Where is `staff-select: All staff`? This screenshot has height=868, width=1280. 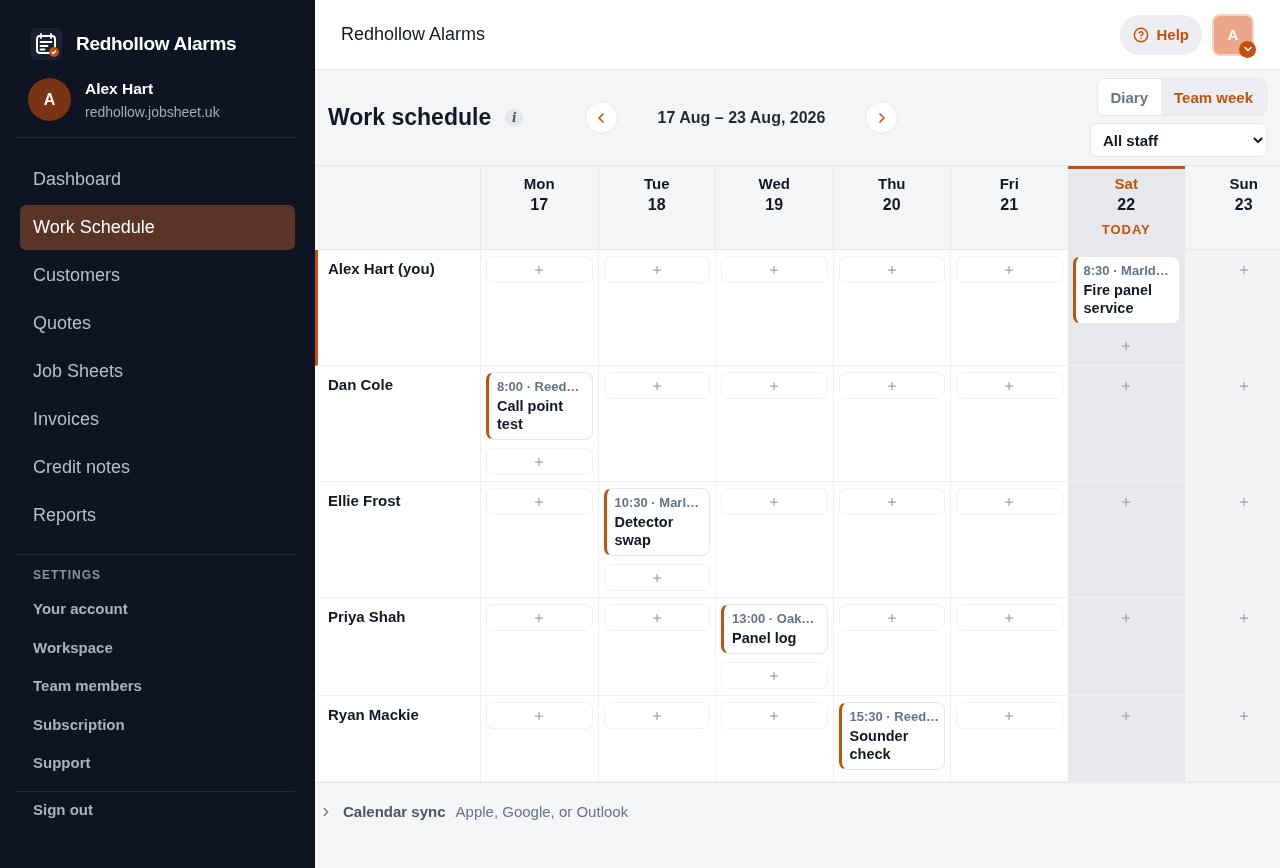
staff-select: All staff is located at coordinates (1178, 140).